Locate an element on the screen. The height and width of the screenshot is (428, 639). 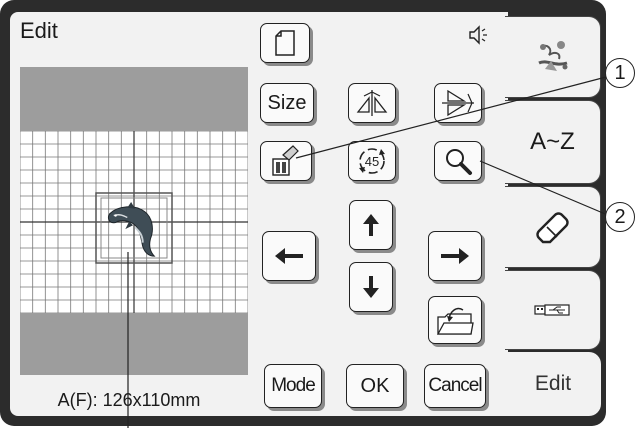
tab-eraser is located at coordinates (553, 227).